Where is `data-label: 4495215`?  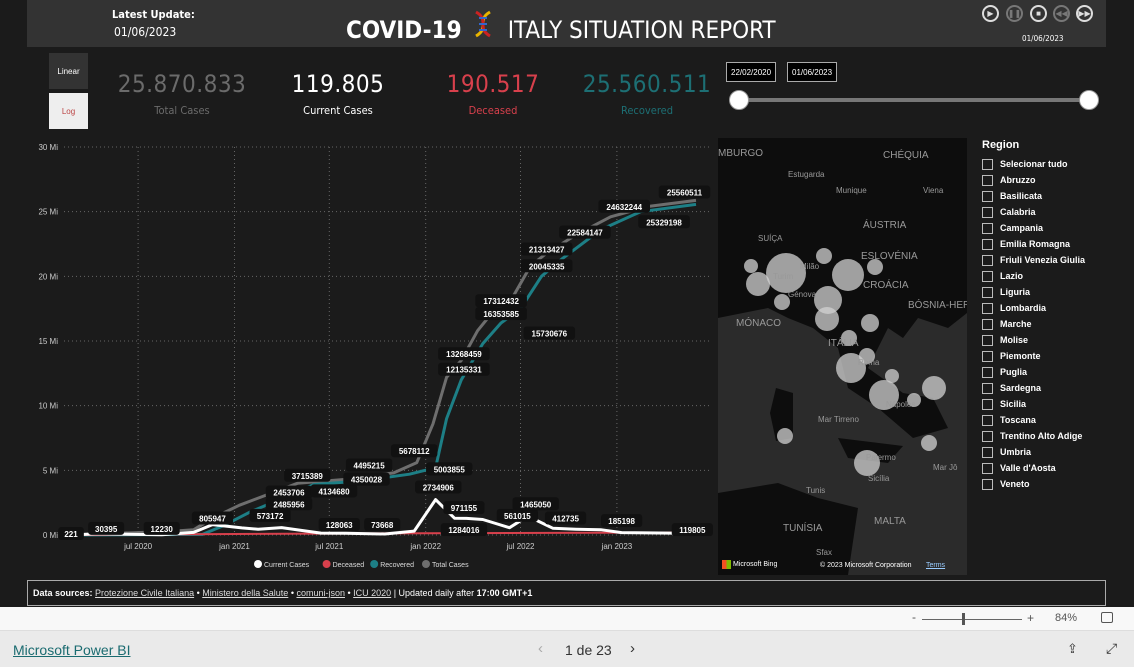 data-label: 4495215 is located at coordinates (370, 465).